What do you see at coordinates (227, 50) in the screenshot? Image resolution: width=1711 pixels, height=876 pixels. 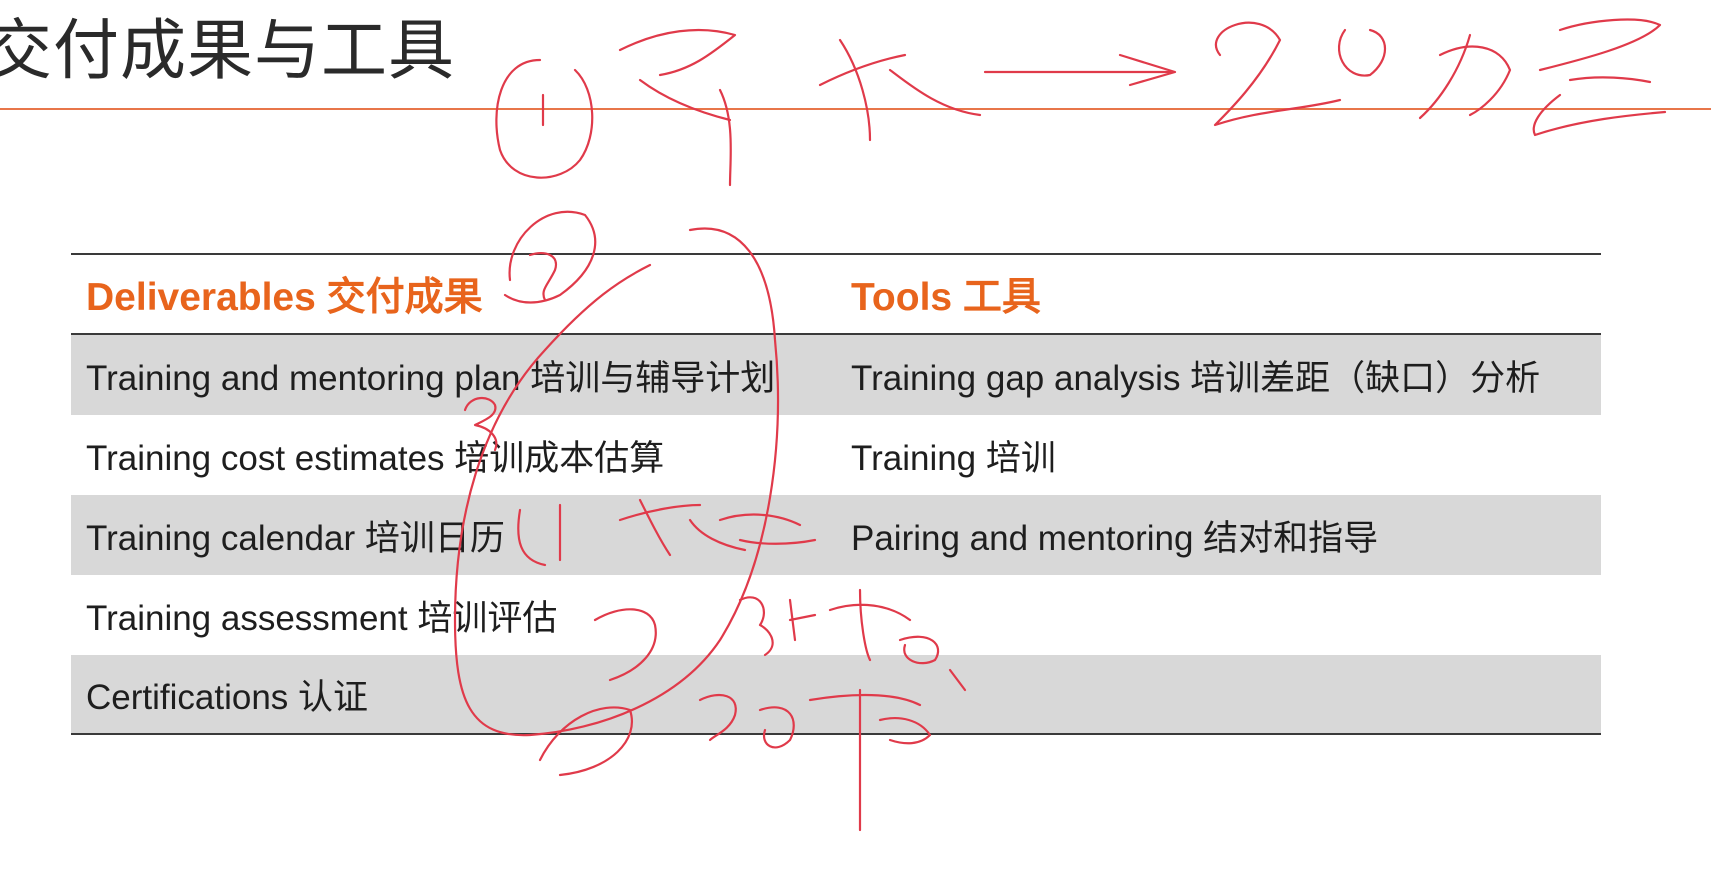 I see `page-title: 交付成果与工具` at bounding box center [227, 50].